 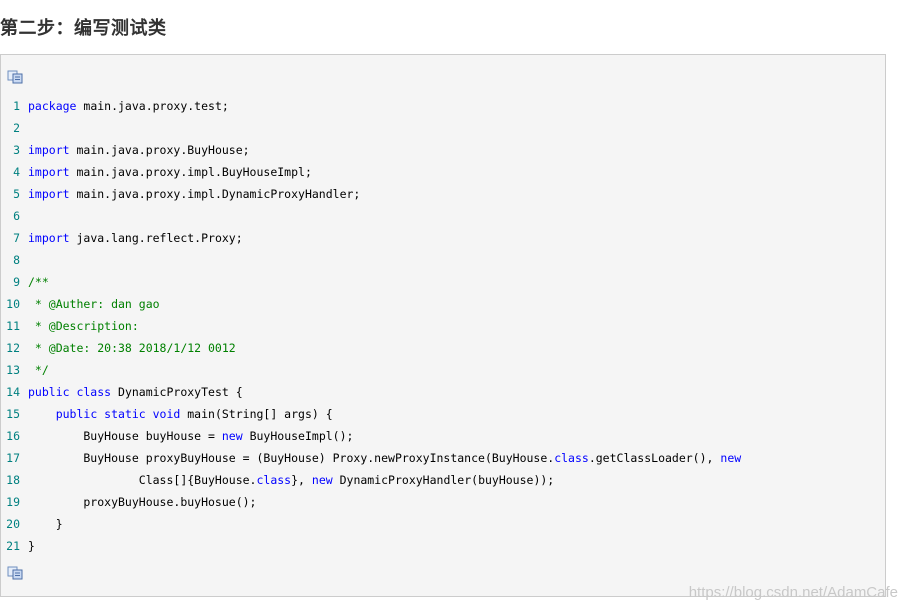 I want to click on line-number: 20, so click(x=13, y=524).